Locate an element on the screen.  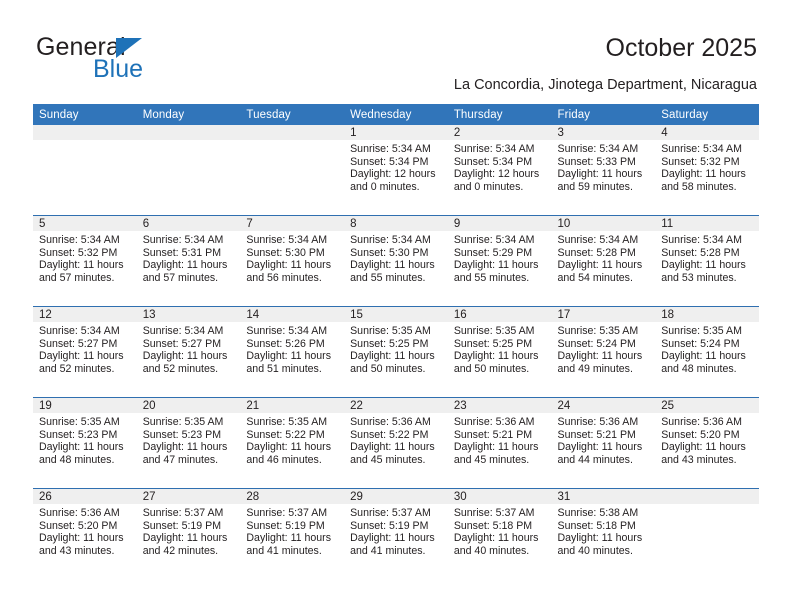
day-number-band: 27 is located at coordinates (188, 496).